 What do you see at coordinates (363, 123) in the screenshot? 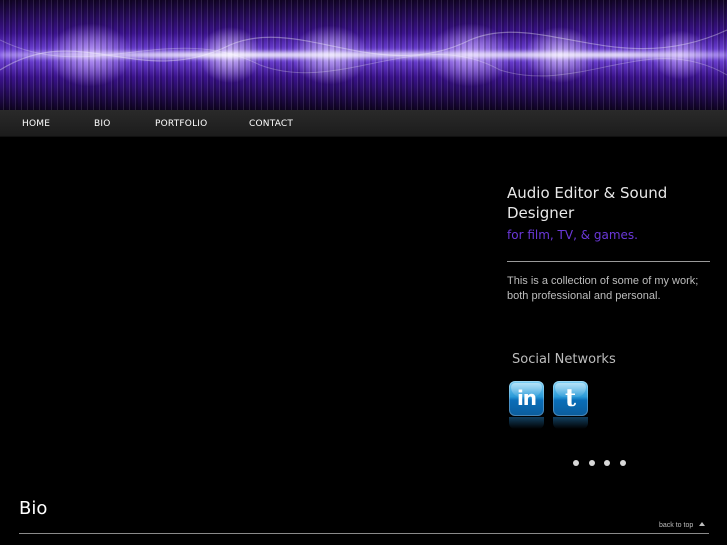
I see `main-nav: HOME BIO PORTFOLIO CONTACT` at bounding box center [363, 123].